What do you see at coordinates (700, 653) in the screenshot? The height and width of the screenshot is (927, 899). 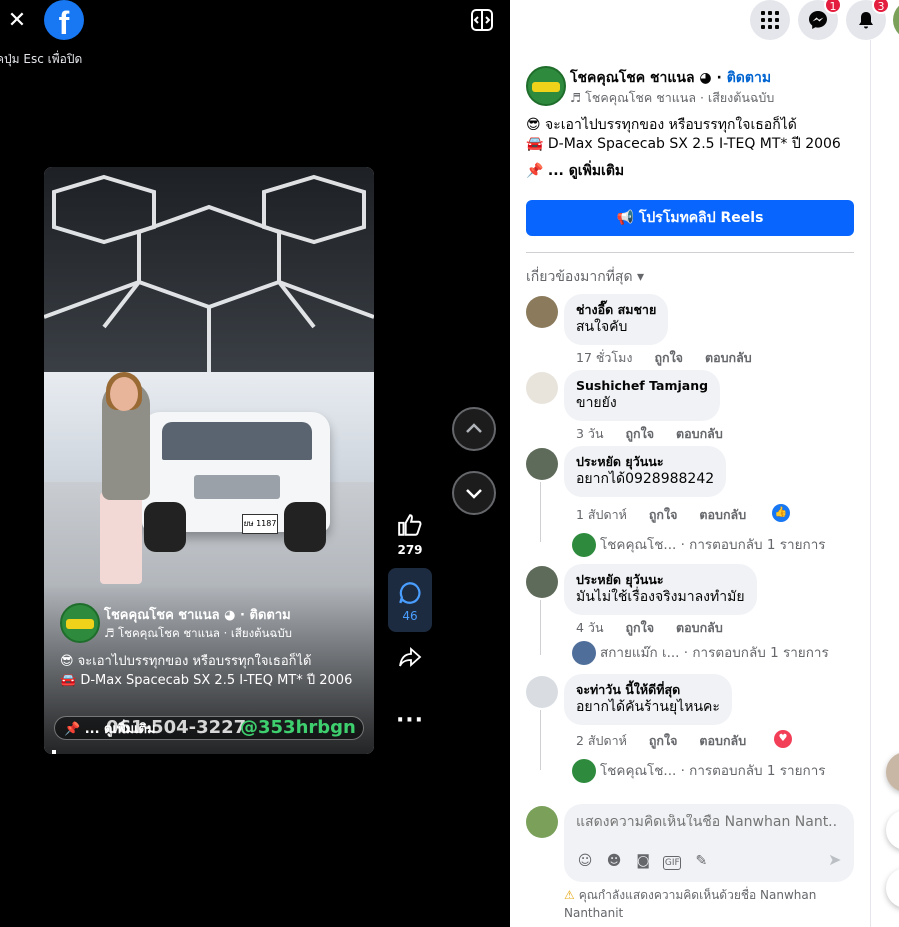 I see `view-replies-link: สกายแม๊ก เ... · การตอบกลับ 1 รายการ` at bounding box center [700, 653].